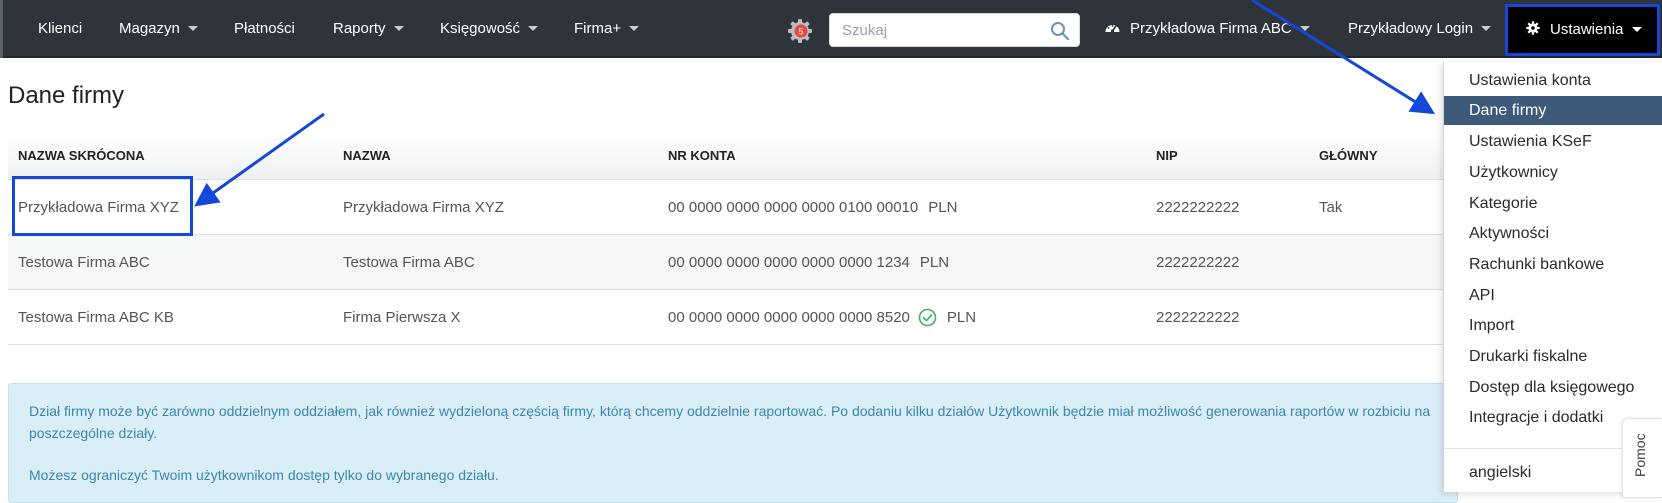 The image size is (1662, 503). I want to click on search-input, so click(935, 30).